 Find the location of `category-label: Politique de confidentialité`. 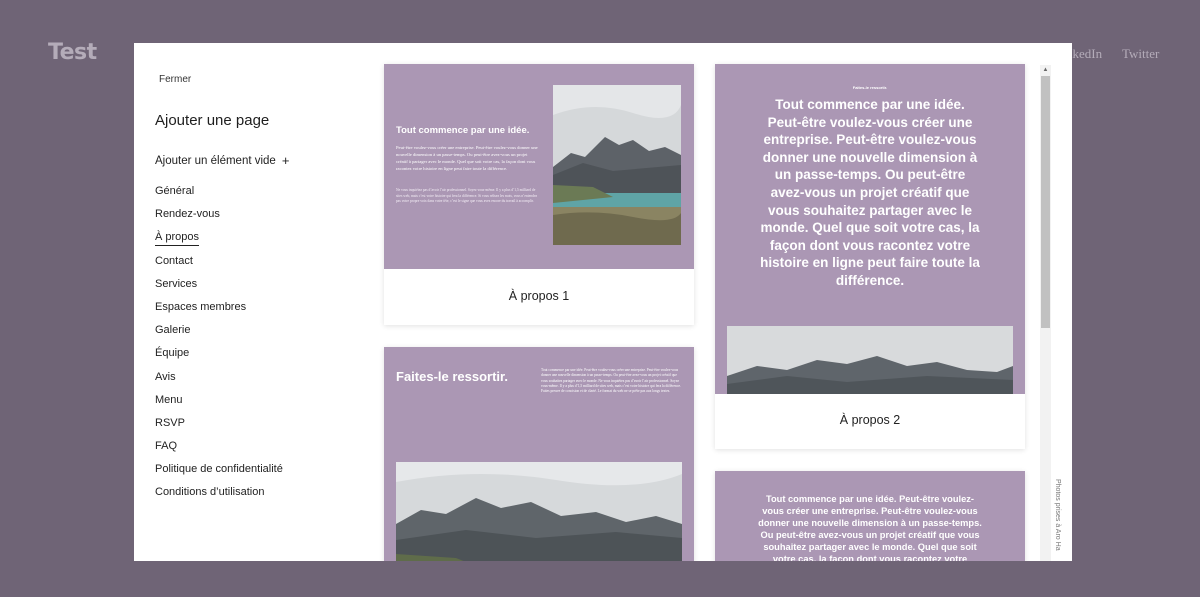

category-label: Politique de confidentialité is located at coordinates (219, 469).